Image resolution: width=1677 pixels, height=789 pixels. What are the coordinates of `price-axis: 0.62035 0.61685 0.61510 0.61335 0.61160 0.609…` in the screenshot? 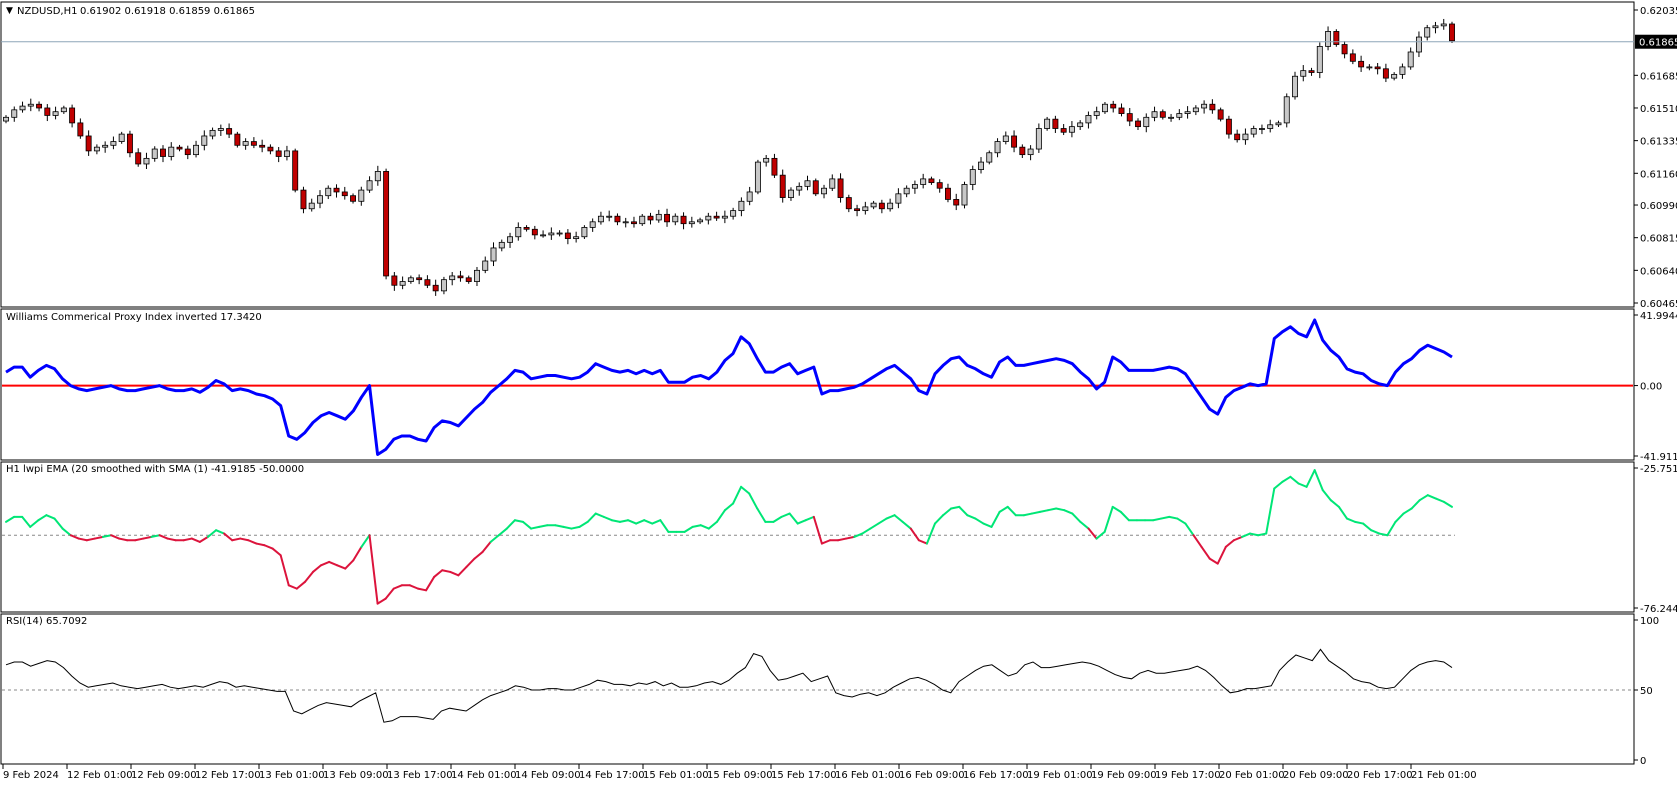 It's located at (1655, 158).